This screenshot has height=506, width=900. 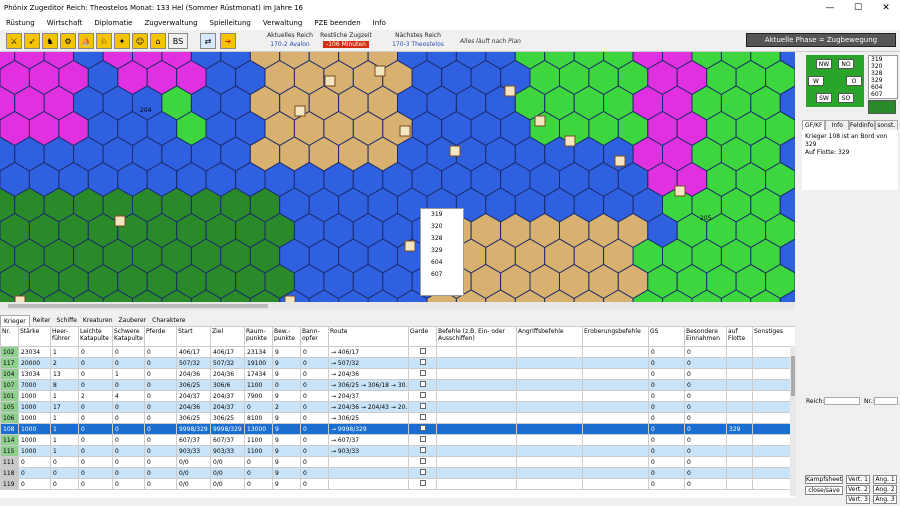 What do you see at coordinates (68, 41) in the screenshot?
I see `catapult-icon: ⚙` at bounding box center [68, 41].